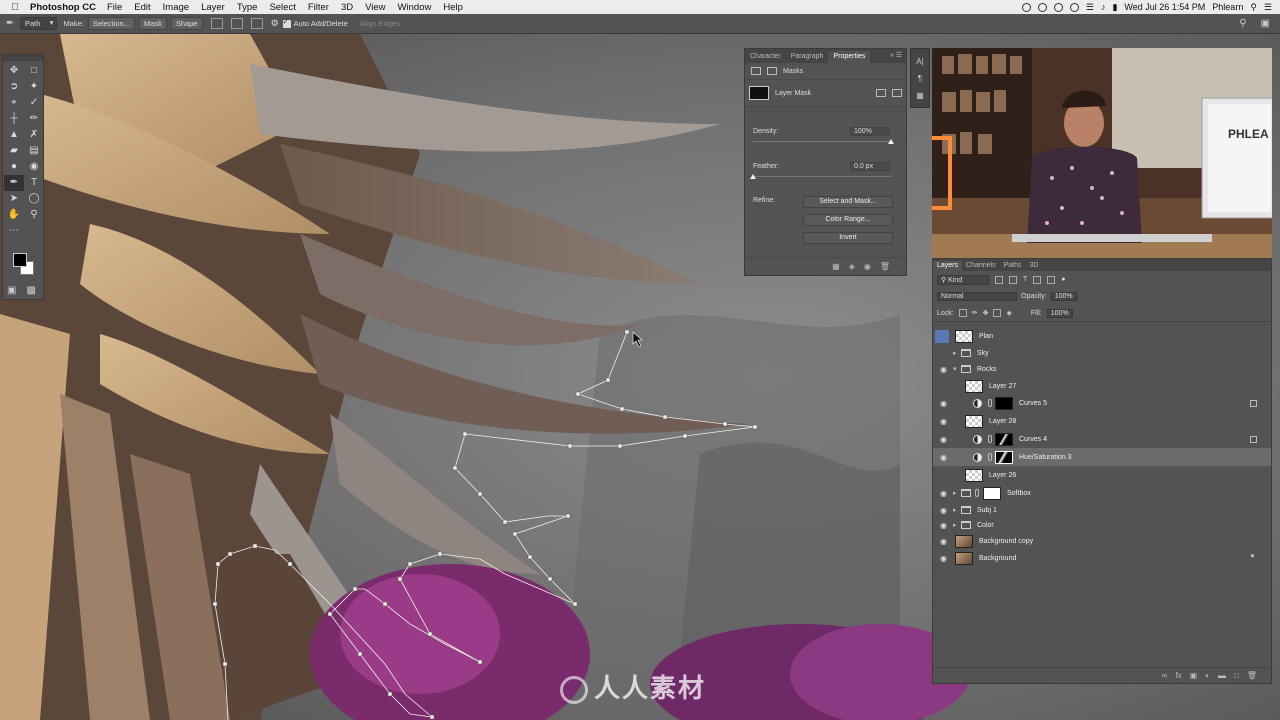  Describe the element at coordinates (919, 61) in the screenshot. I see `character-panel-icon: A|` at that location.